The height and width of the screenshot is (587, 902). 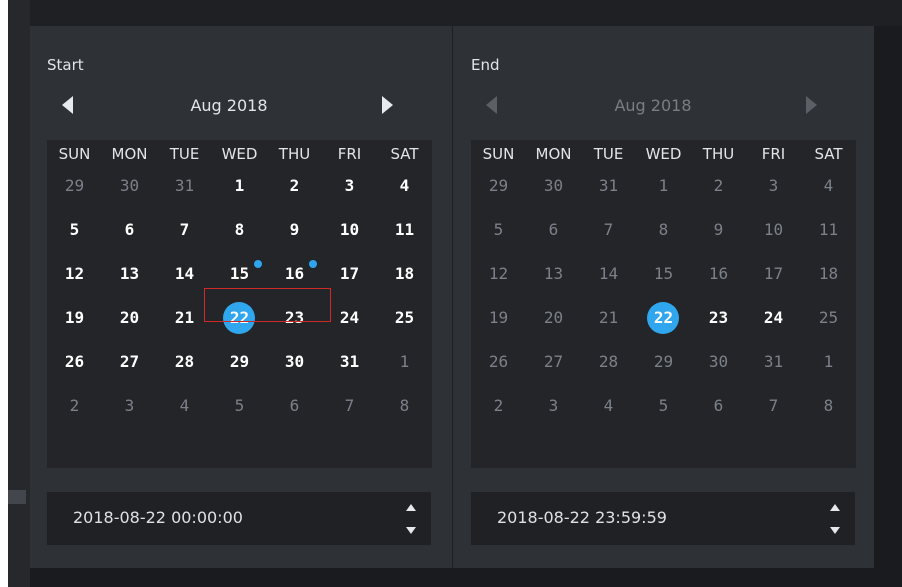 What do you see at coordinates (835, 530) in the screenshot?
I see `end-time-down-icon` at bounding box center [835, 530].